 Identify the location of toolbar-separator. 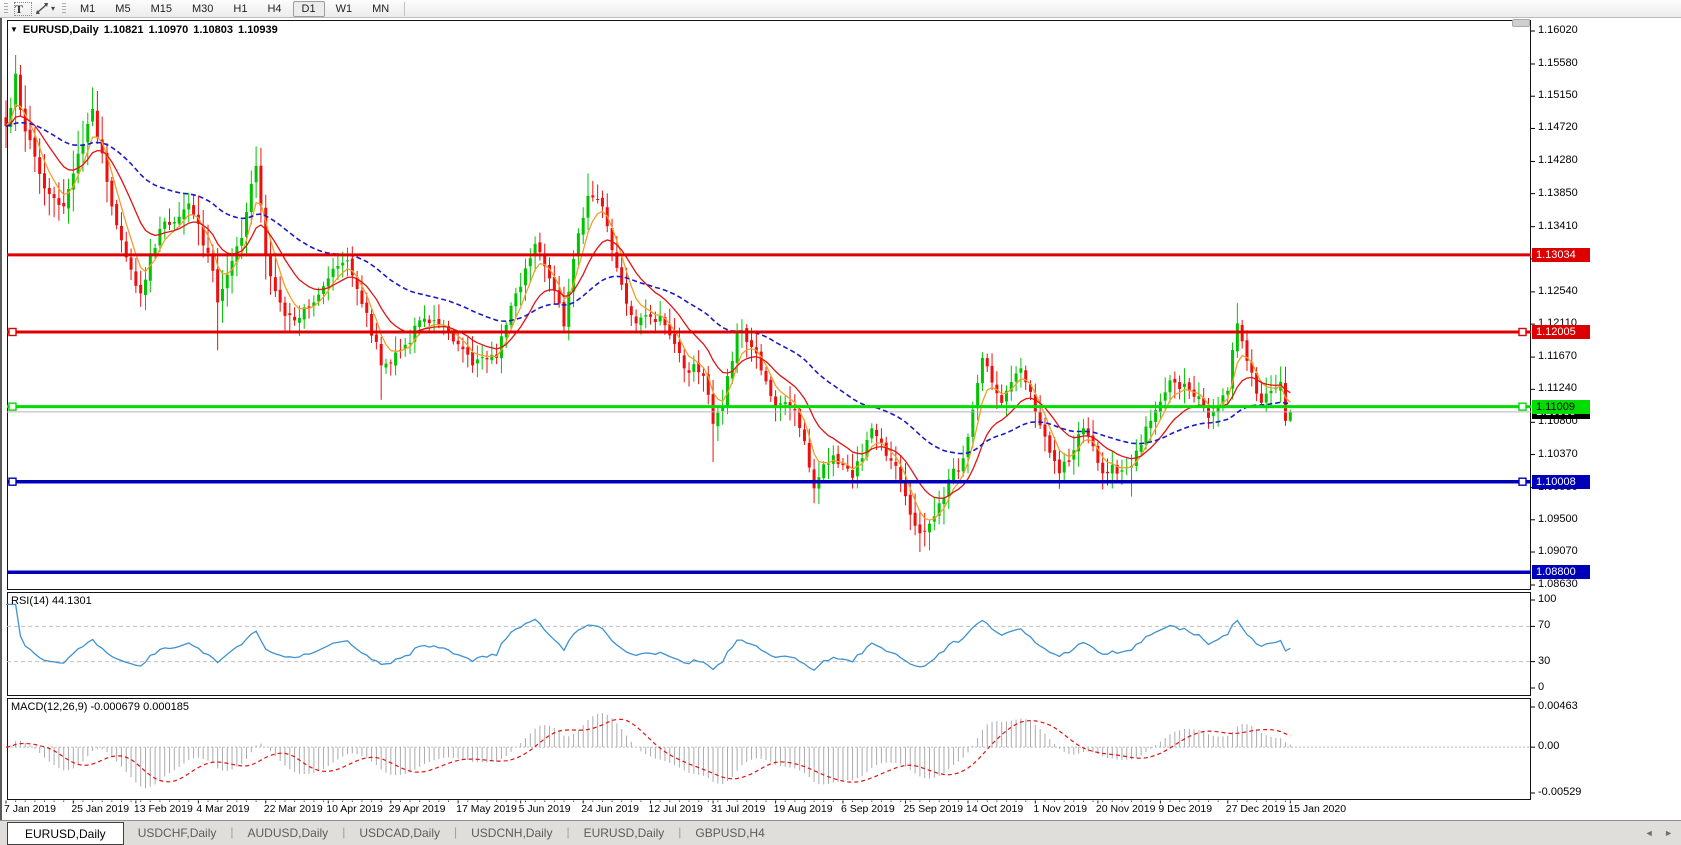
(405, 8).